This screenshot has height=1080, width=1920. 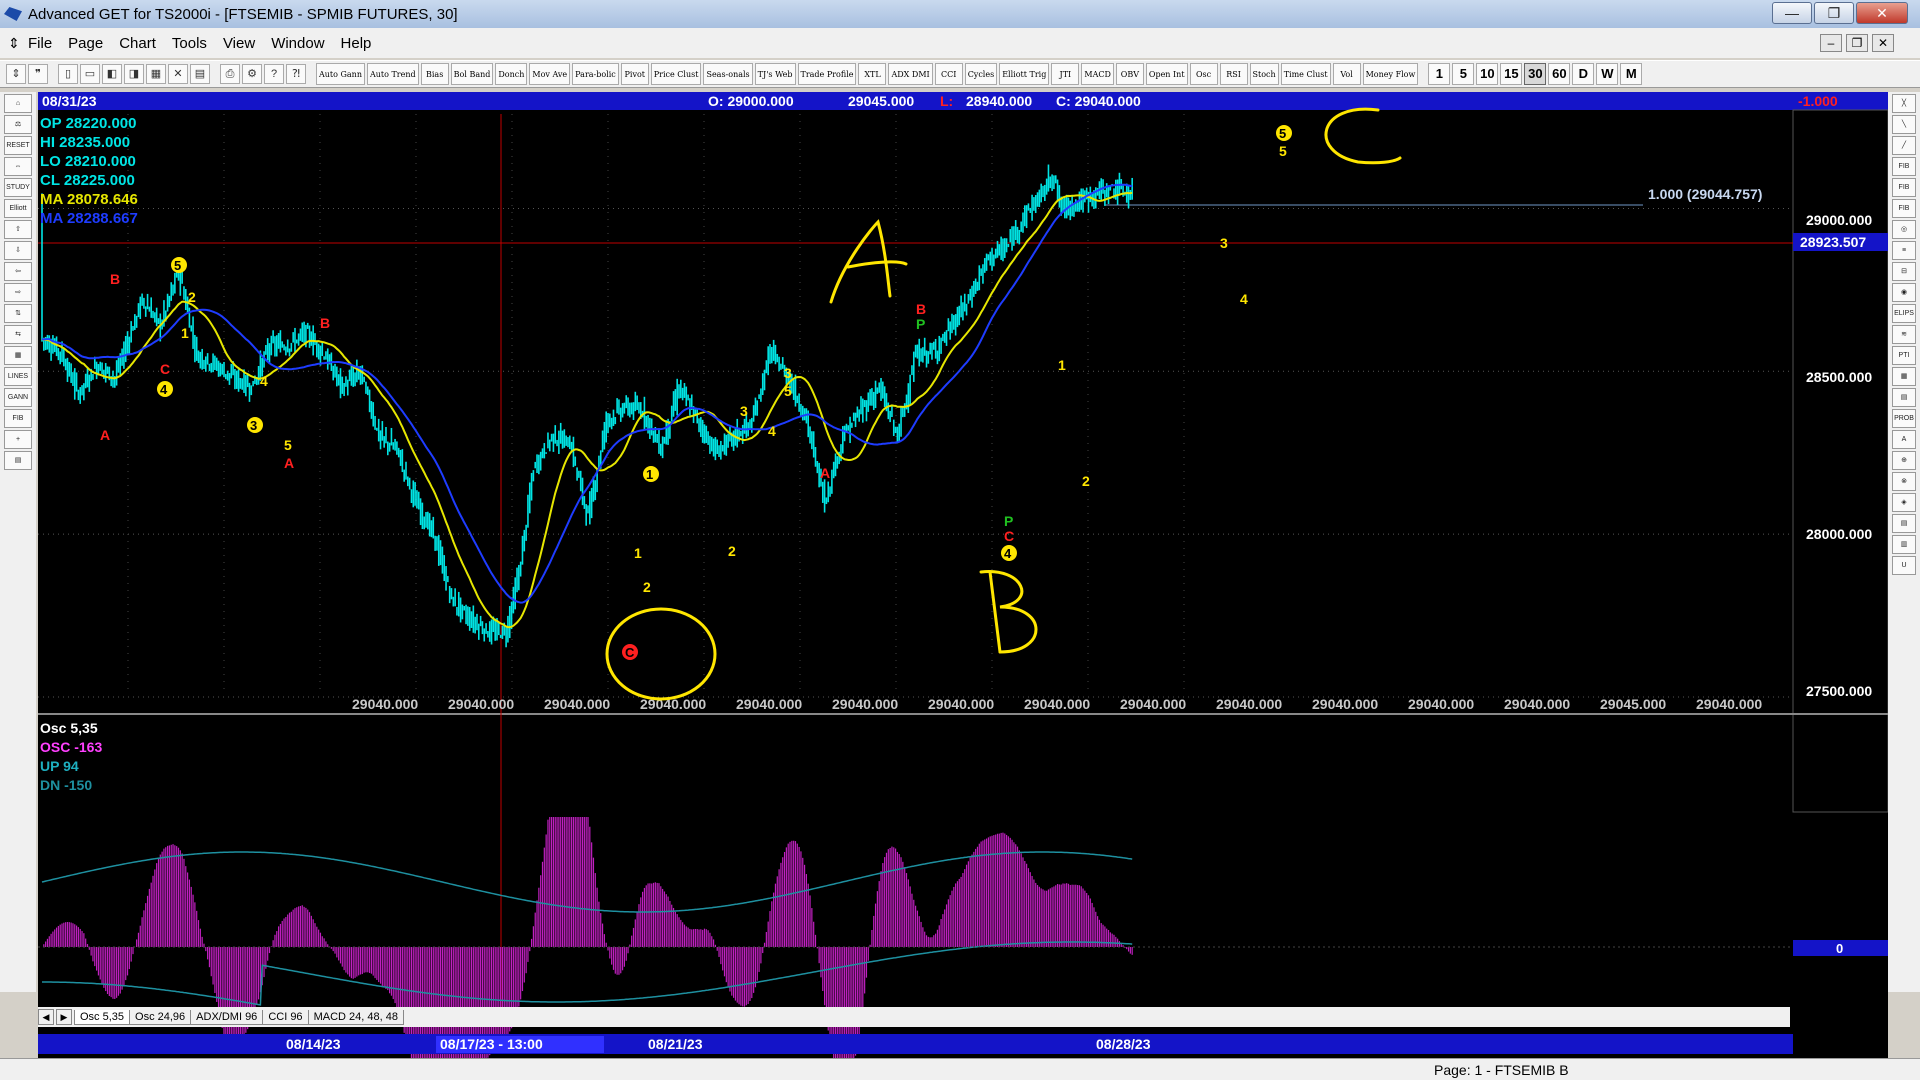 What do you see at coordinates (137, 43) in the screenshot?
I see `menu-chart: Chart` at bounding box center [137, 43].